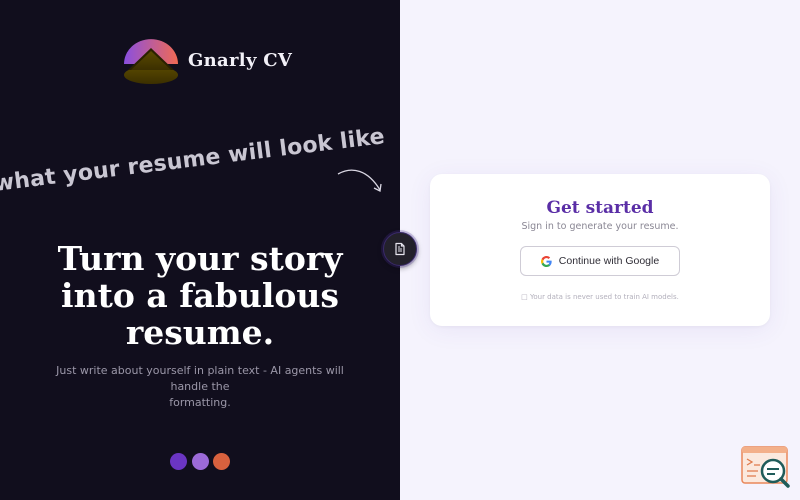  I want to click on continue-with-google-button: Continue with Google, so click(600, 261).